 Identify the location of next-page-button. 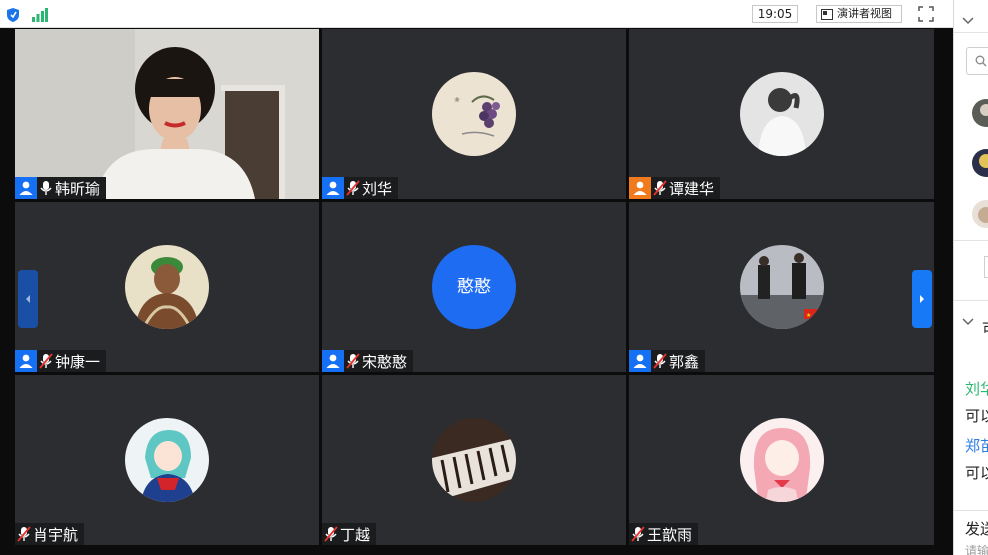
(922, 299).